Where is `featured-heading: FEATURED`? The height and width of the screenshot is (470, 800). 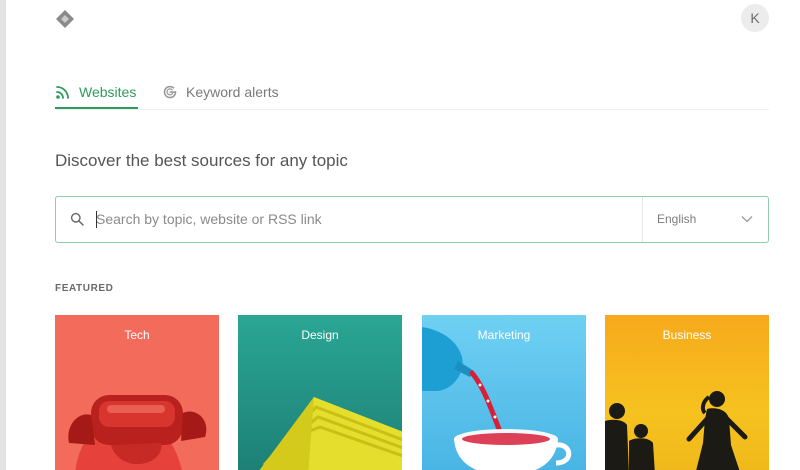
featured-heading: FEATURED is located at coordinates (84, 288).